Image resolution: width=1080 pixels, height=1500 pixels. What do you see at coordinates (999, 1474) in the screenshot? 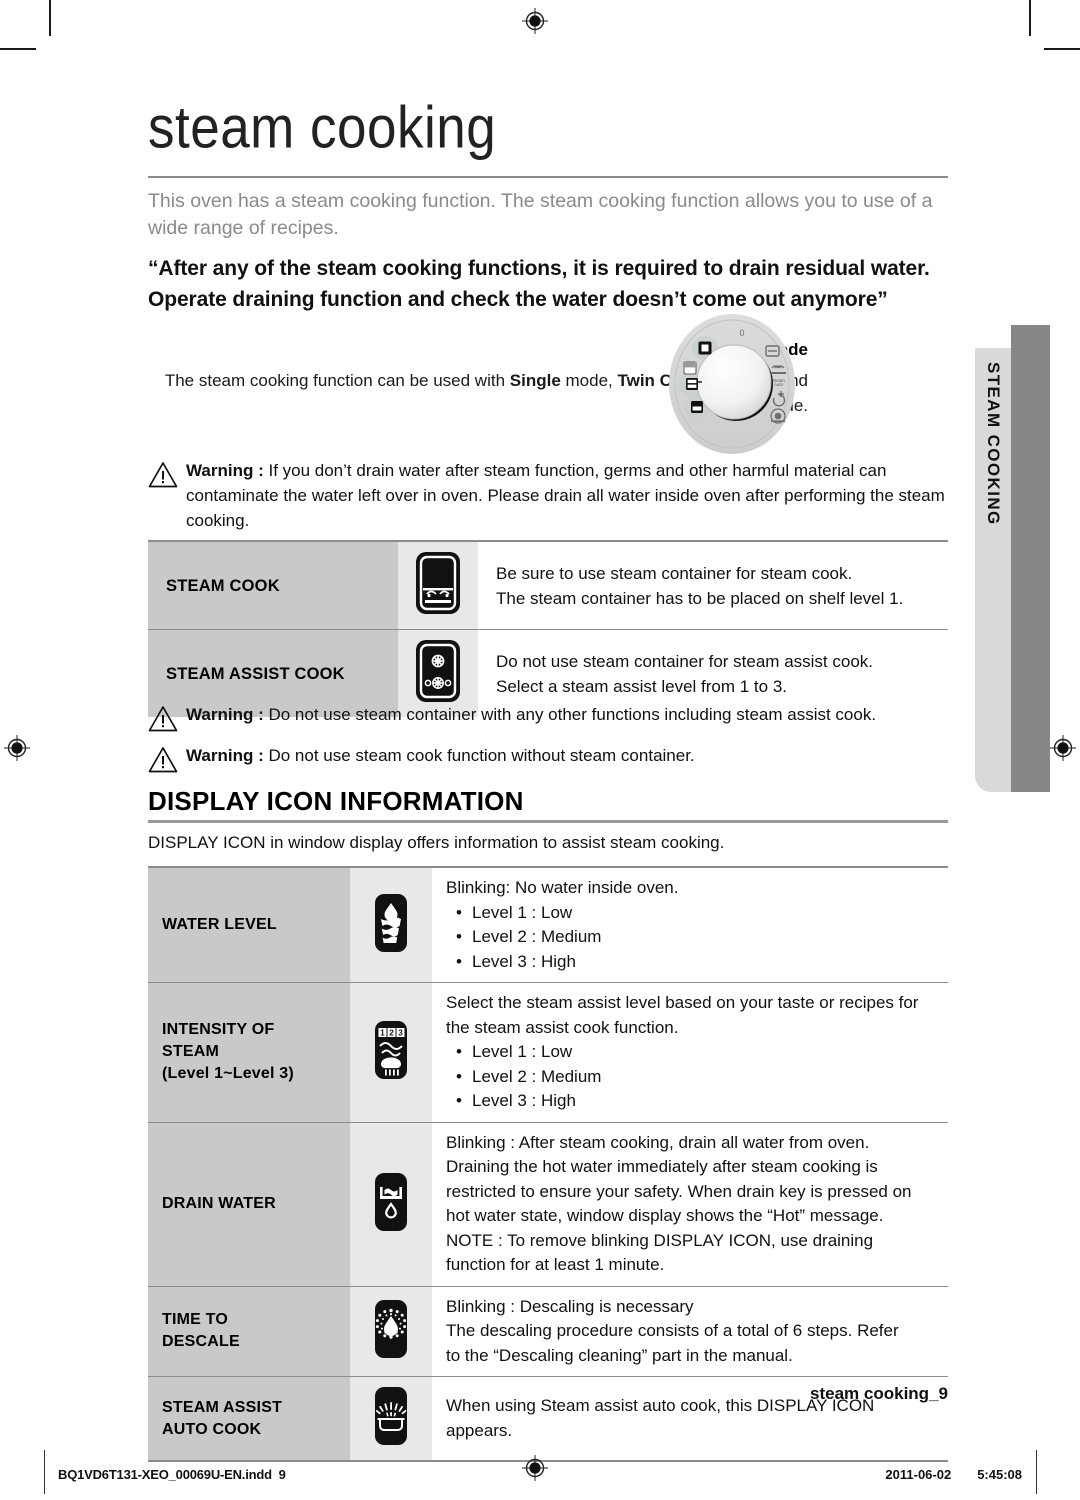
I see `print-time: 5:45:08` at bounding box center [999, 1474].